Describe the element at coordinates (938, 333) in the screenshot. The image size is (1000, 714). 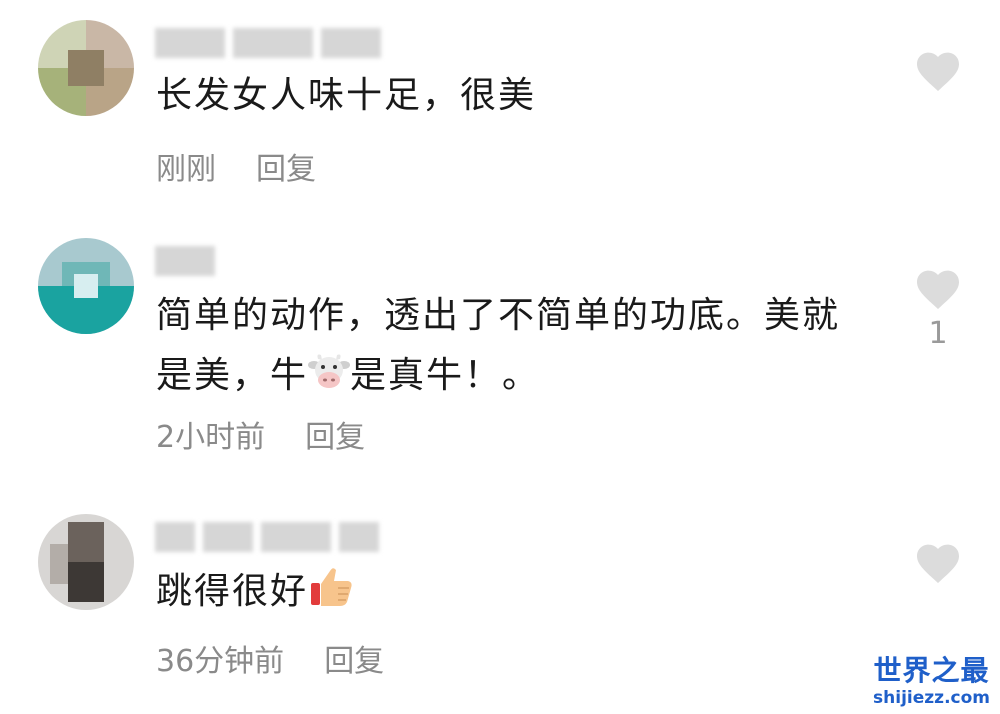
I see `like-count: 1` at that location.